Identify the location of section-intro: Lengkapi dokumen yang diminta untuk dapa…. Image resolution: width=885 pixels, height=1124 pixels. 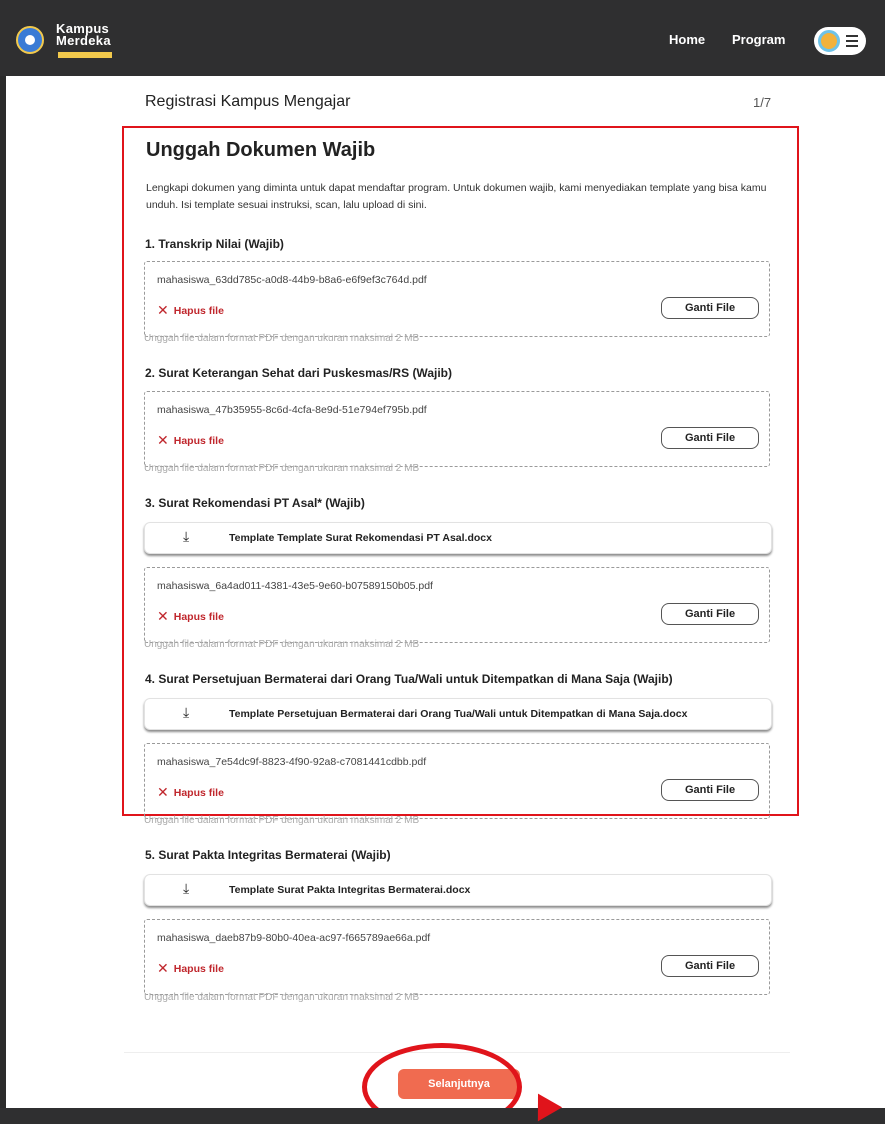
(456, 196).